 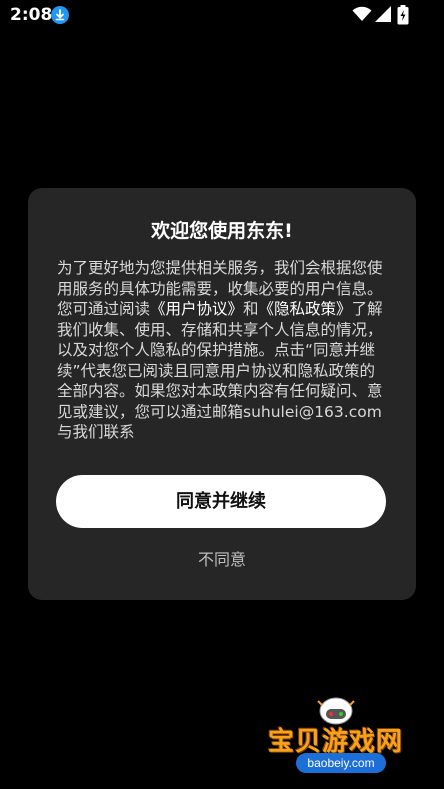 What do you see at coordinates (341, 763) in the screenshot?
I see `watermark-domain: baobeiy.com` at bounding box center [341, 763].